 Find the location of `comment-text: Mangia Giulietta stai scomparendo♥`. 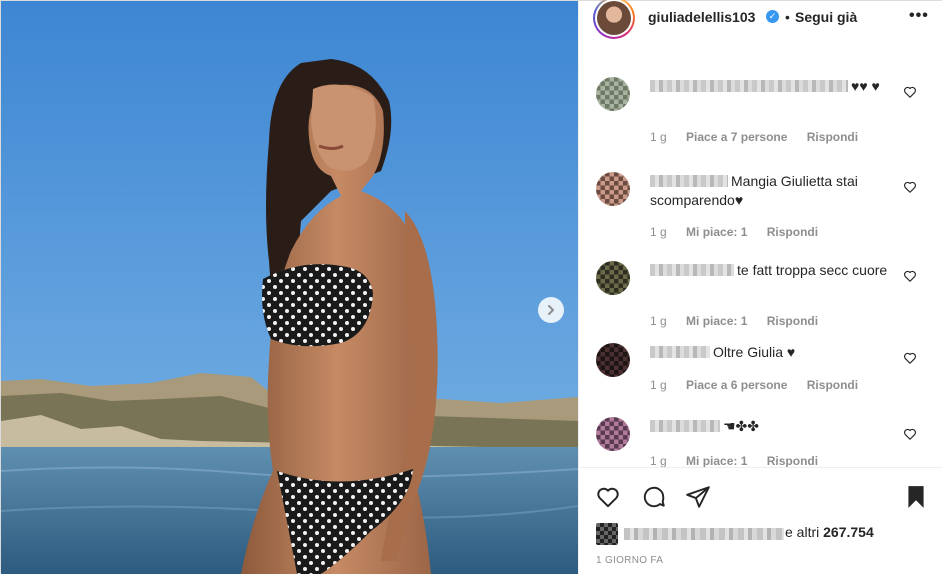

comment-text: Mangia Giulietta stai scomparendo♥ is located at coordinates (754, 190).